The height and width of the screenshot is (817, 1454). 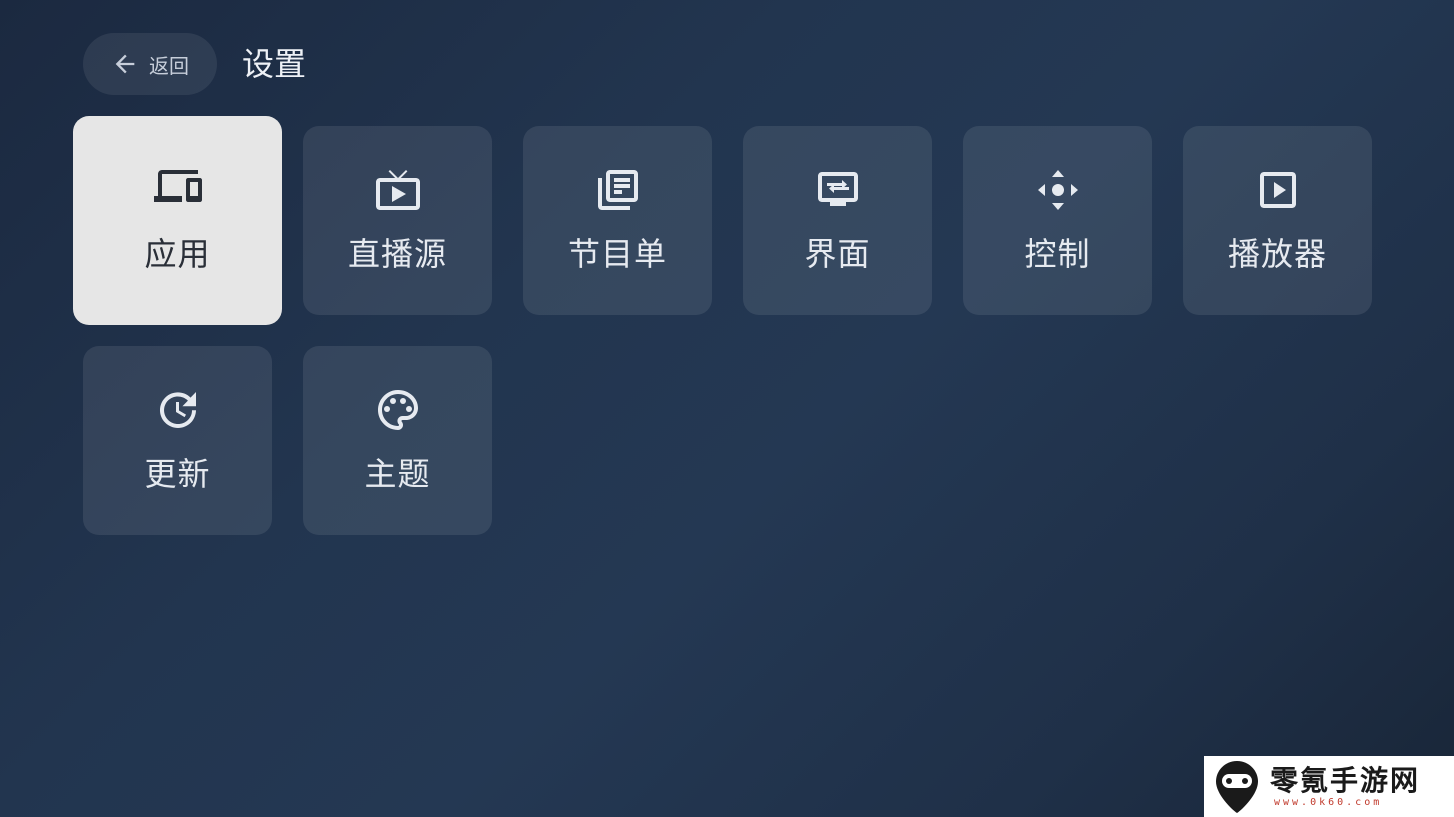 I want to click on back-label: 返回, so click(x=169, y=65).